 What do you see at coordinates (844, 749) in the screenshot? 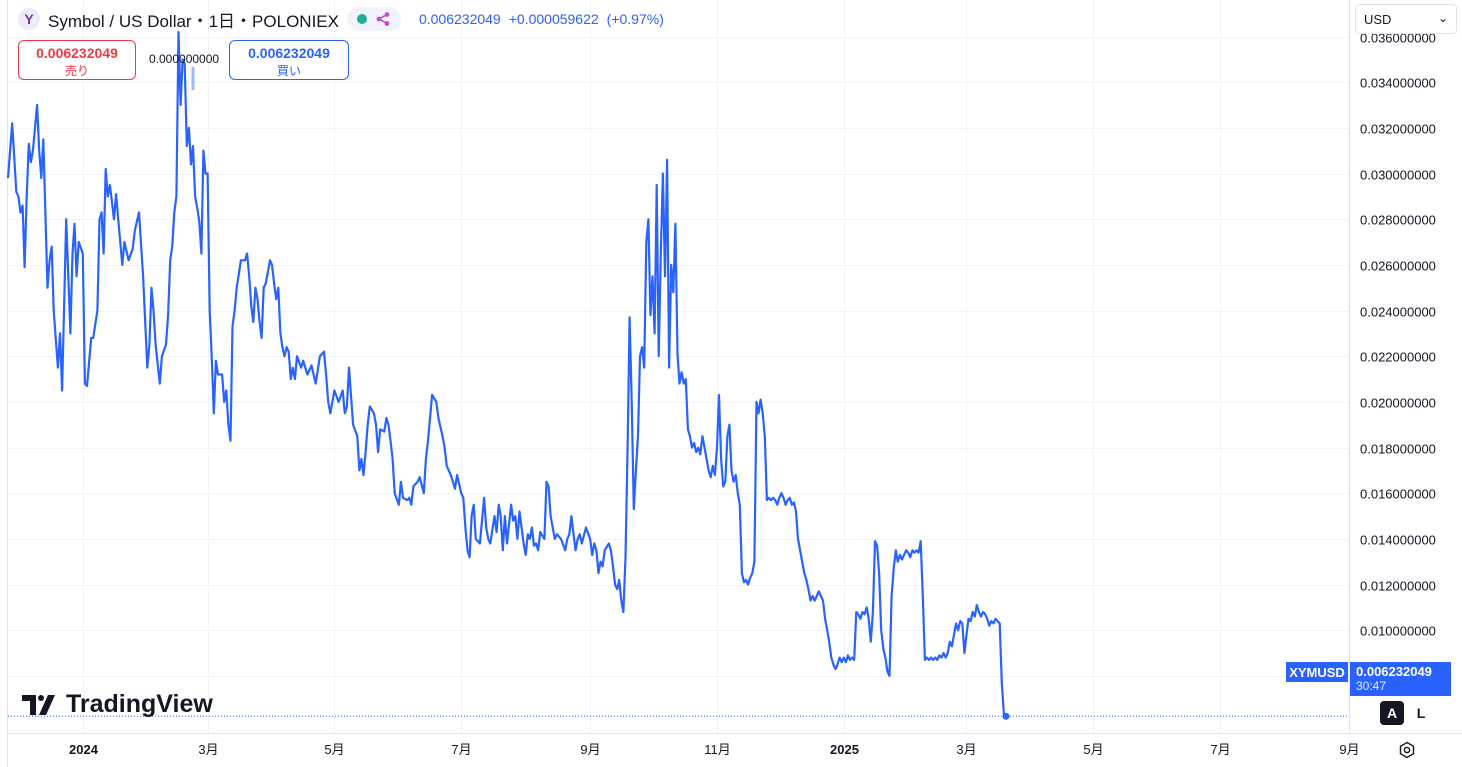
I see `x-tick-label: 2025` at bounding box center [844, 749].